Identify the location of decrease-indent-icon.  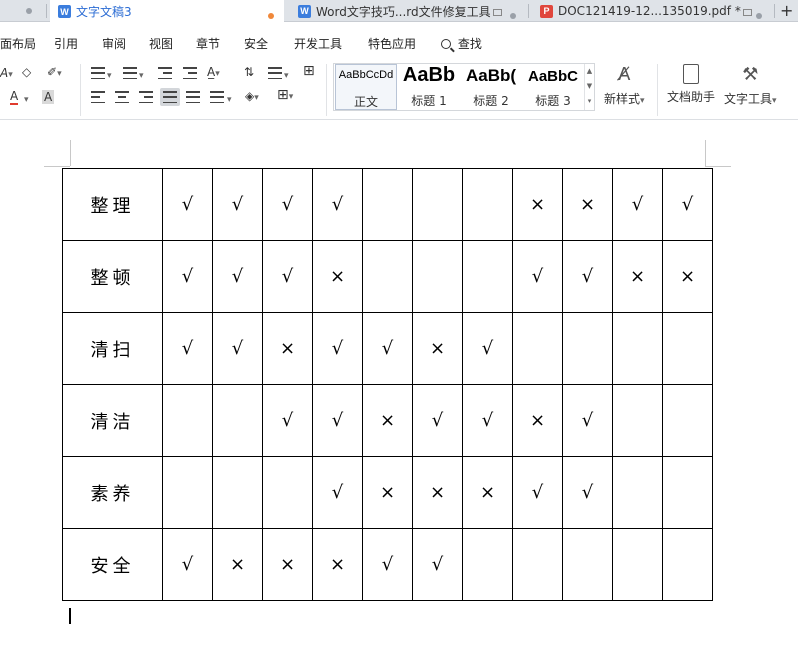
(165, 73).